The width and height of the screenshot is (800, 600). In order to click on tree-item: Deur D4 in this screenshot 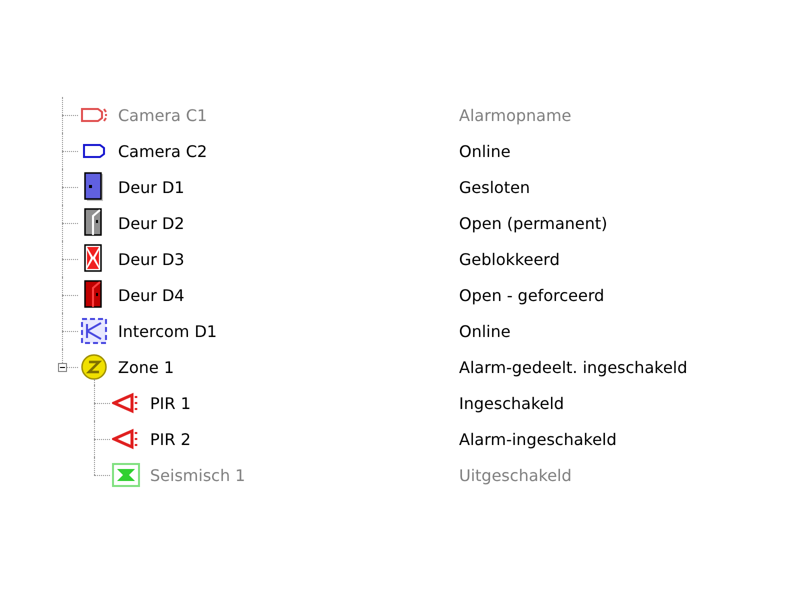, I will do `click(151, 295)`.